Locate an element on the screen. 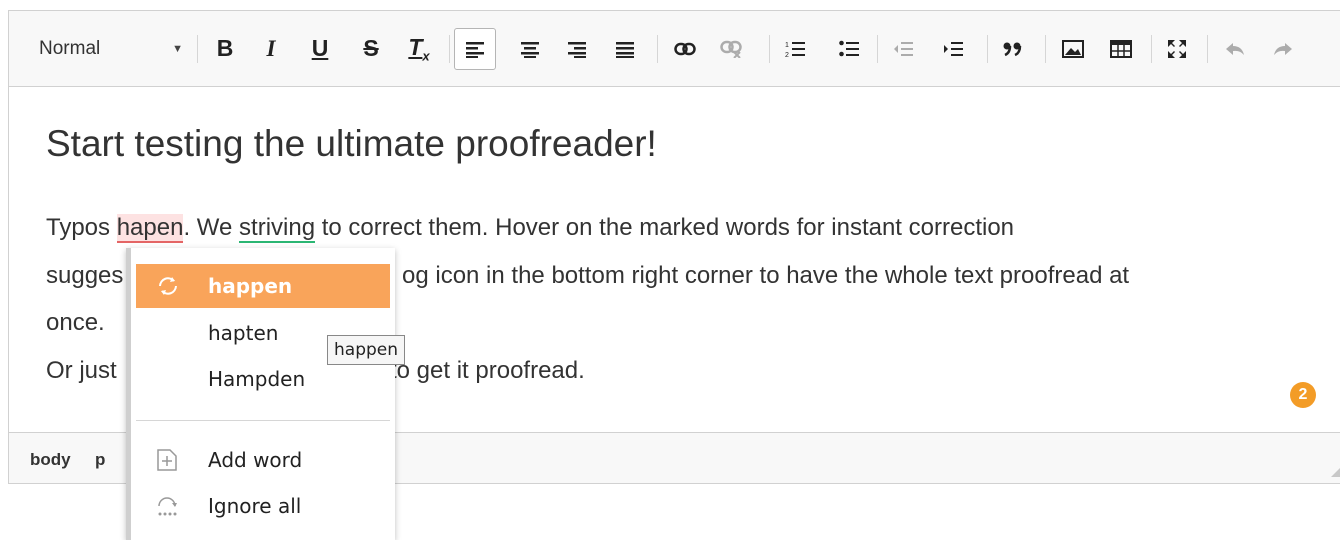 The width and height of the screenshot is (1340, 540). remove-format-button: Tx is located at coordinates (419, 48).